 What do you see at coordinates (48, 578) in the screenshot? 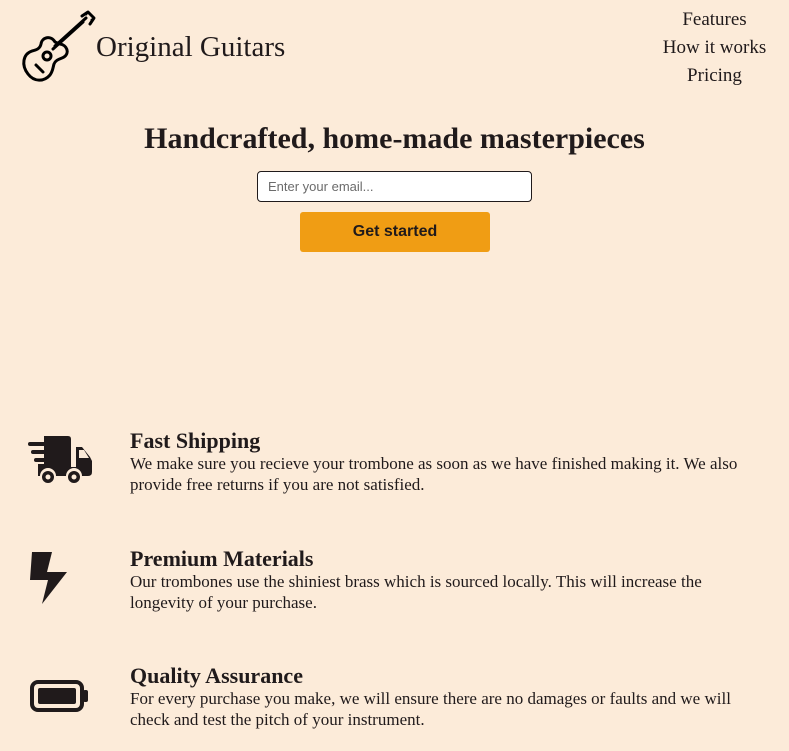
I see `lightning-bolt-icon` at bounding box center [48, 578].